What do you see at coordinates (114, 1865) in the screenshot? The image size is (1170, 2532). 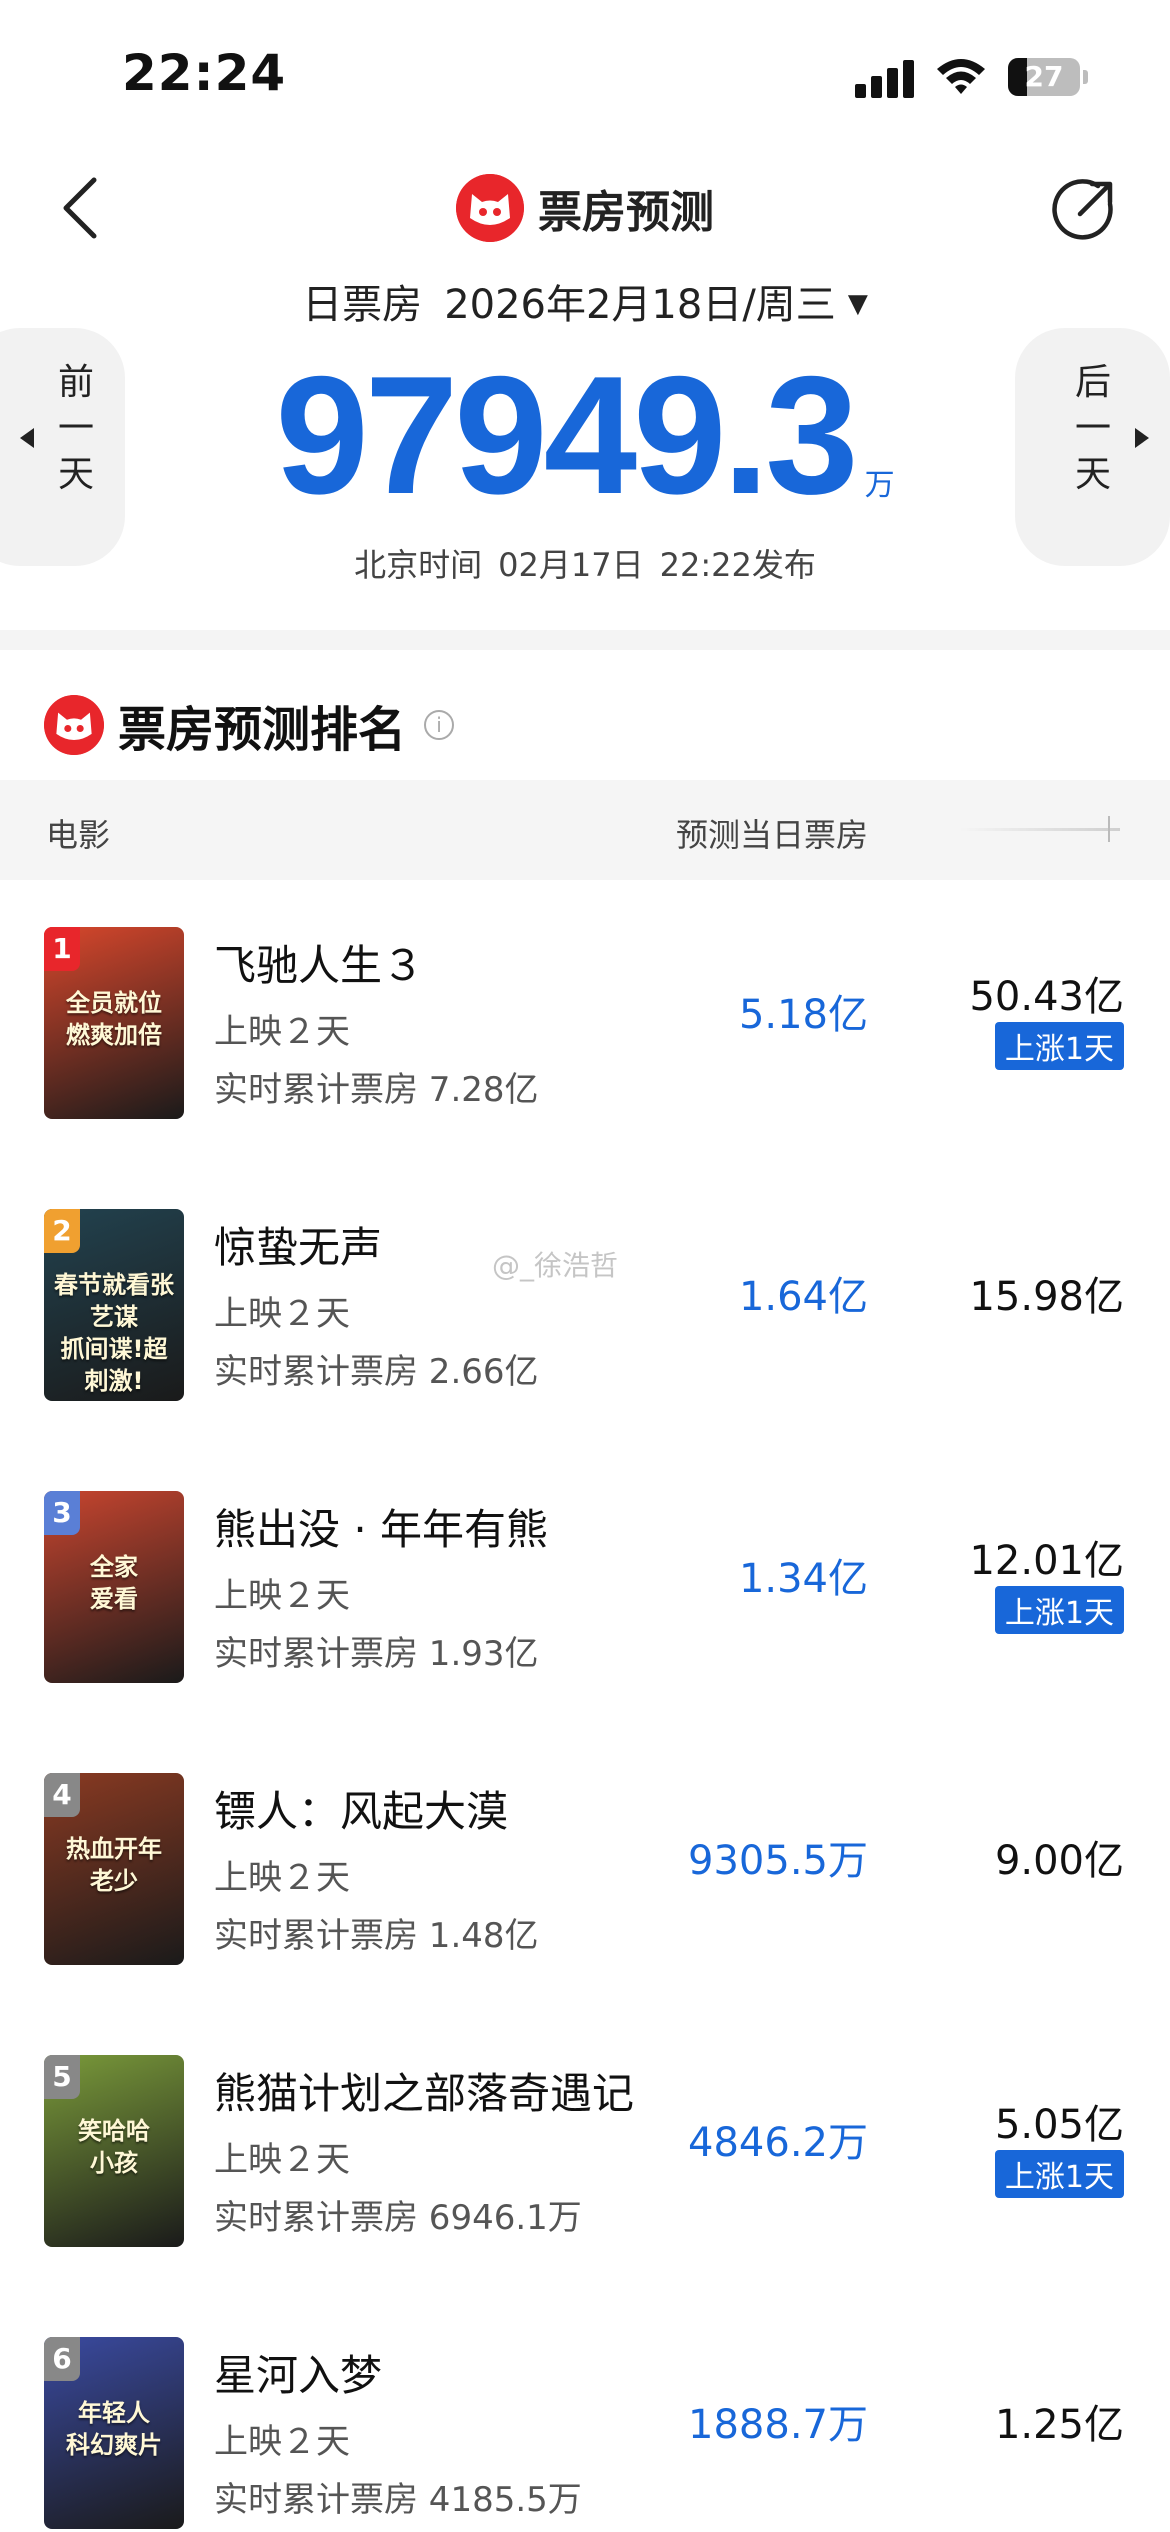 I see `poster-text: 热血开年 老少` at bounding box center [114, 1865].